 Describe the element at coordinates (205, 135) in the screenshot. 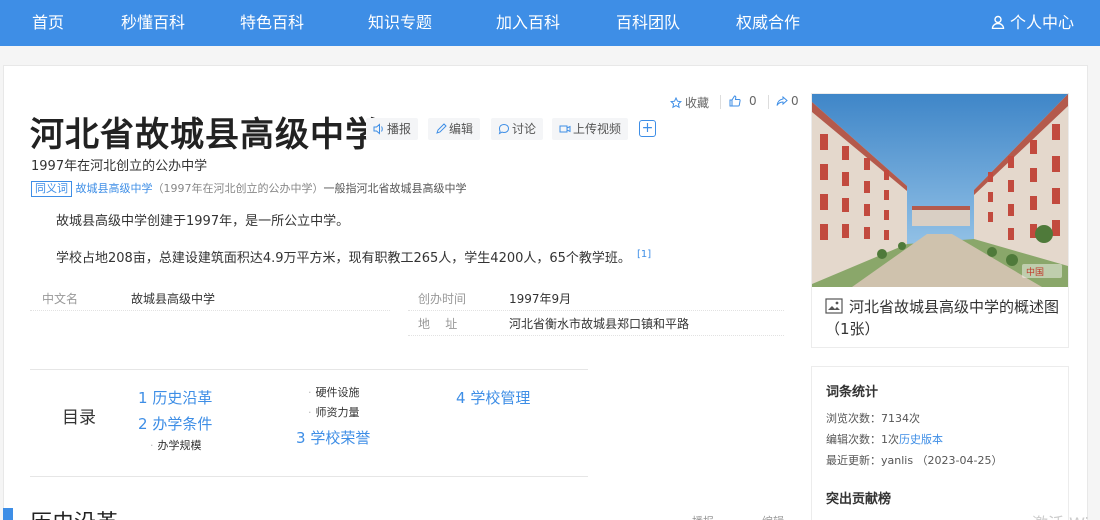

I see `page-title: 河北省故城县高级中学` at that location.